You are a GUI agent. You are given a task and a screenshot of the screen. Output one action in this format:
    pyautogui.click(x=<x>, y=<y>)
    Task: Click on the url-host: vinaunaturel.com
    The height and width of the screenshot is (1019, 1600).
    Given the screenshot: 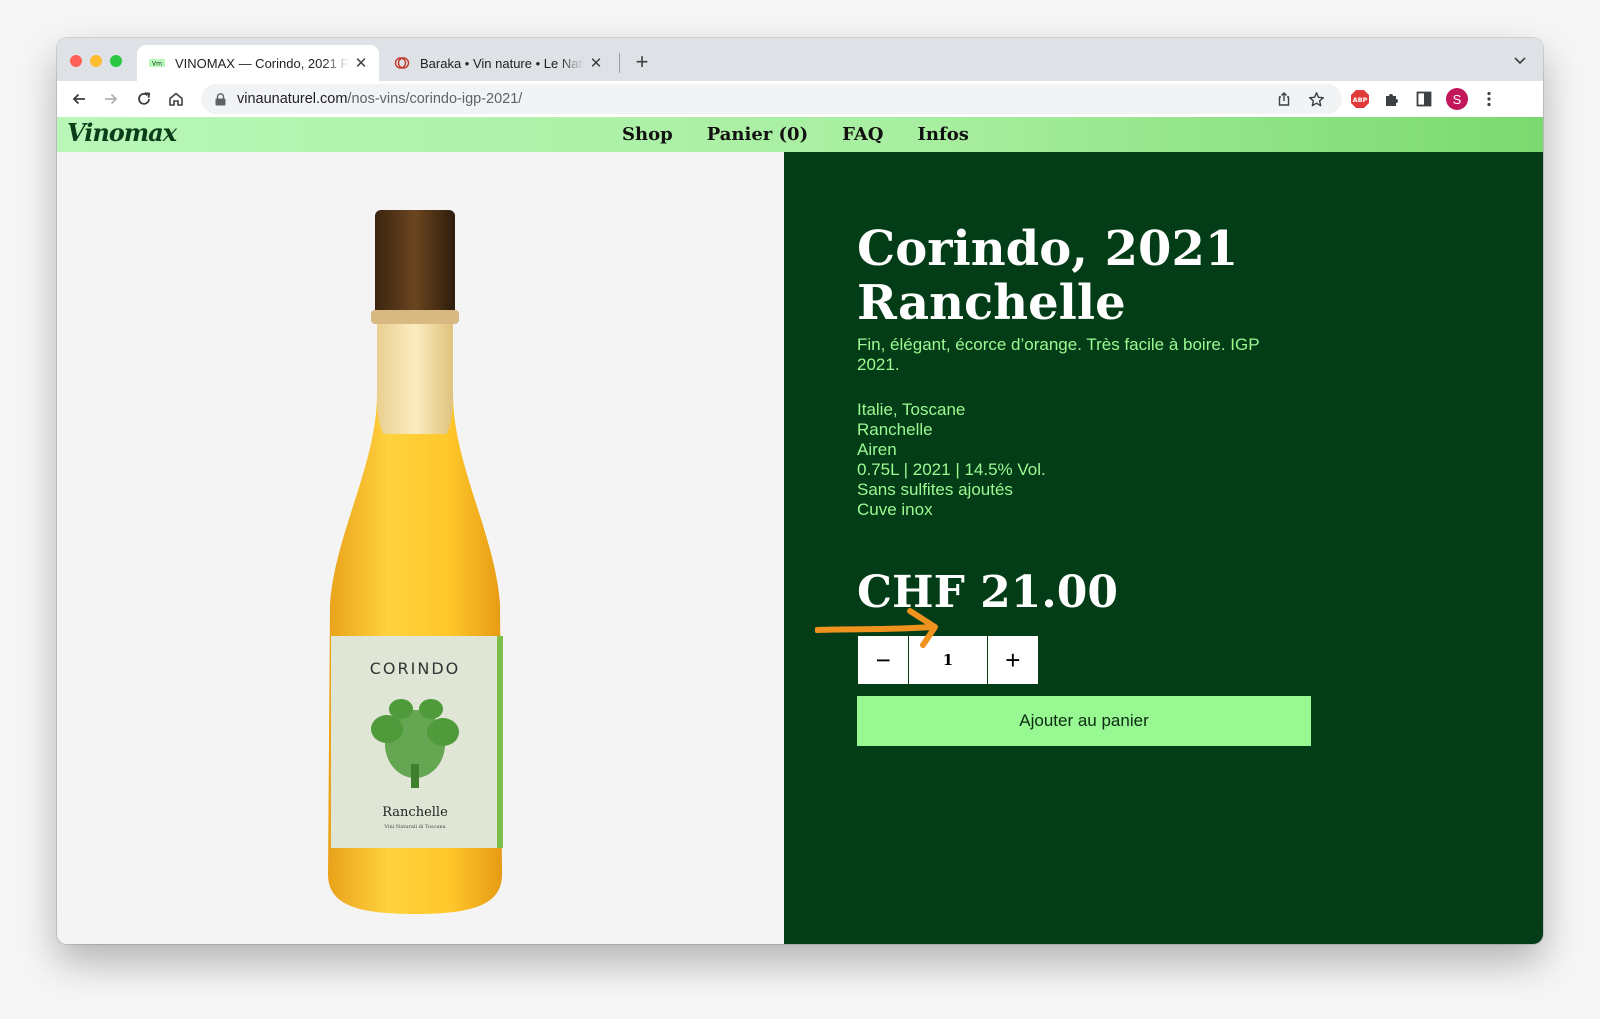 What is the action you would take?
    pyautogui.click(x=292, y=99)
    